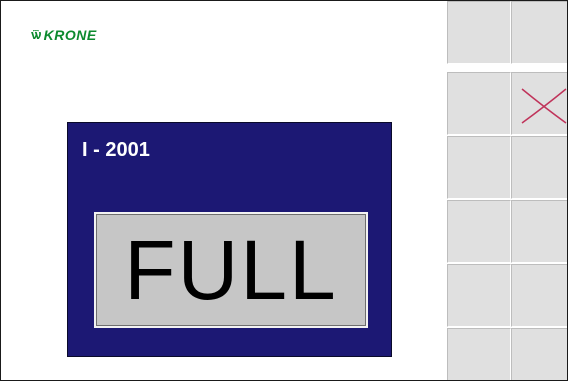 This screenshot has height=381, width=568. I want to click on close-icon, so click(544, 106).